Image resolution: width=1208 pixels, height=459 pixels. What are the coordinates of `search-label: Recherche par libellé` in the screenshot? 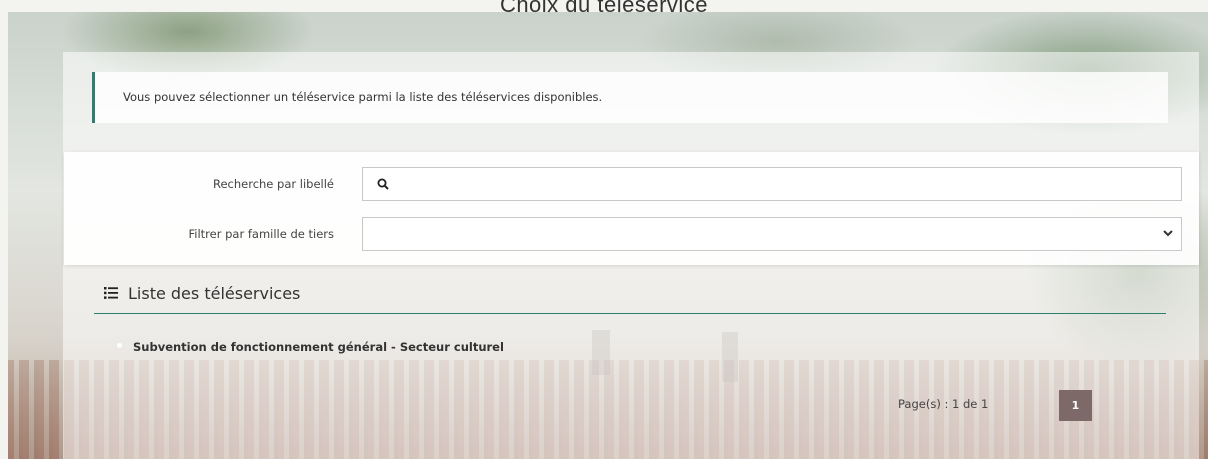 It's located at (273, 184).